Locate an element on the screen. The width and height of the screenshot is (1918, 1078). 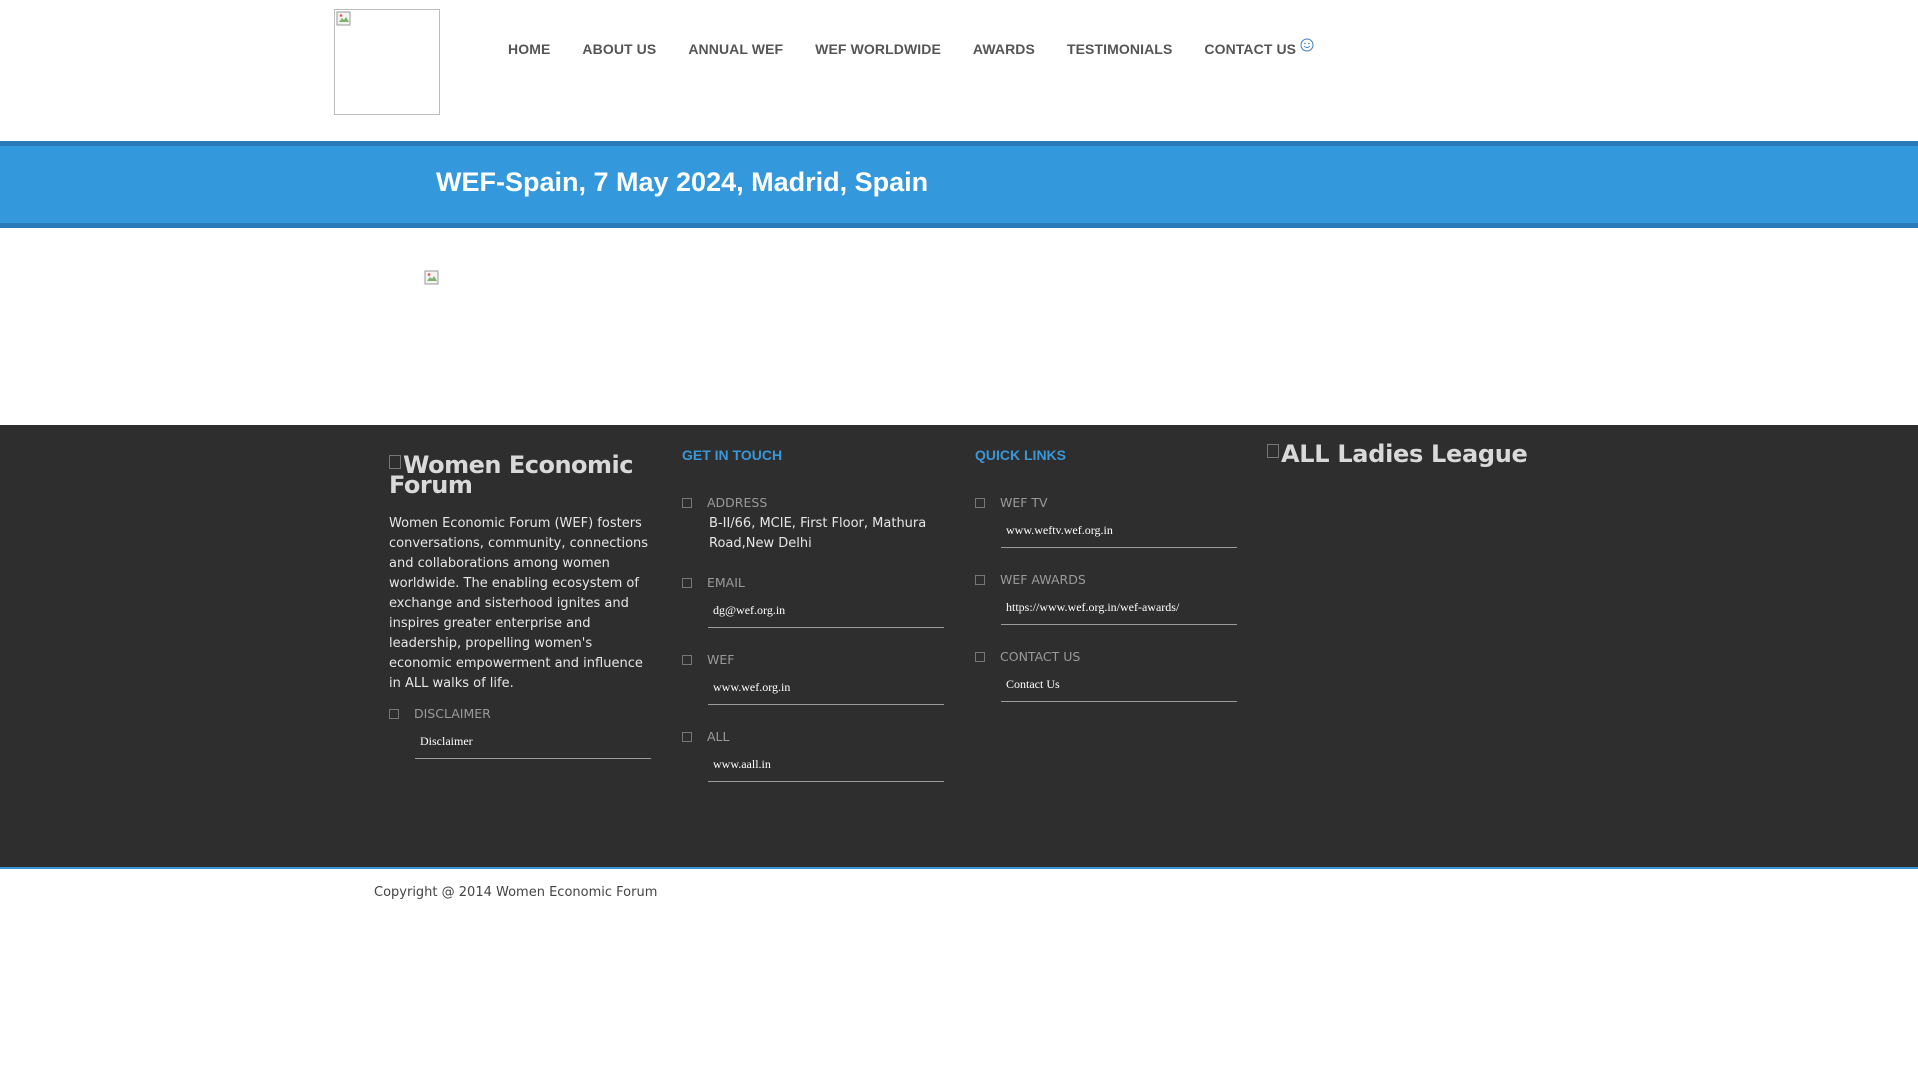
copyright-text: Copyright @ 2014 Women Economic Forum is located at coordinates (516, 892).